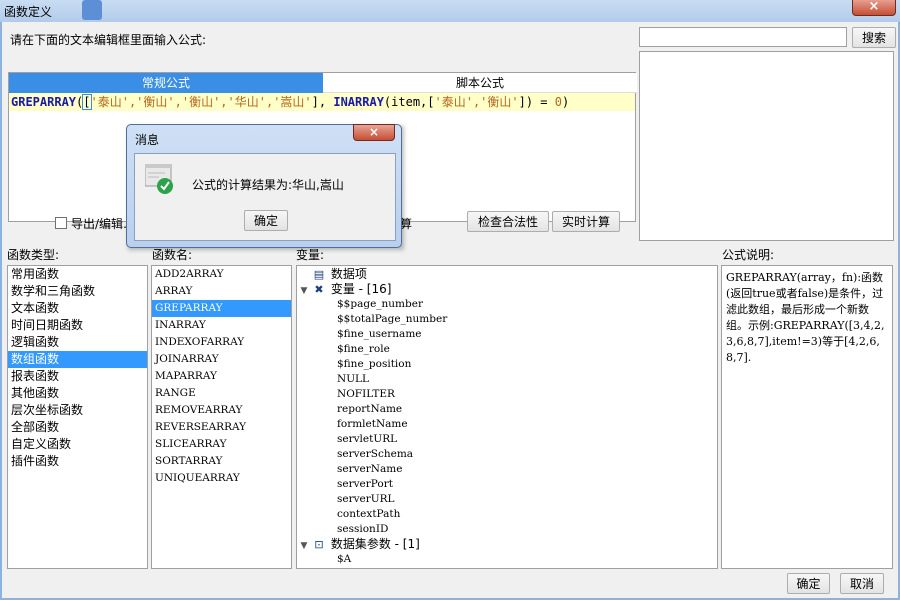  I want to click on tab-normal-formula: 常规公式, so click(166, 83).